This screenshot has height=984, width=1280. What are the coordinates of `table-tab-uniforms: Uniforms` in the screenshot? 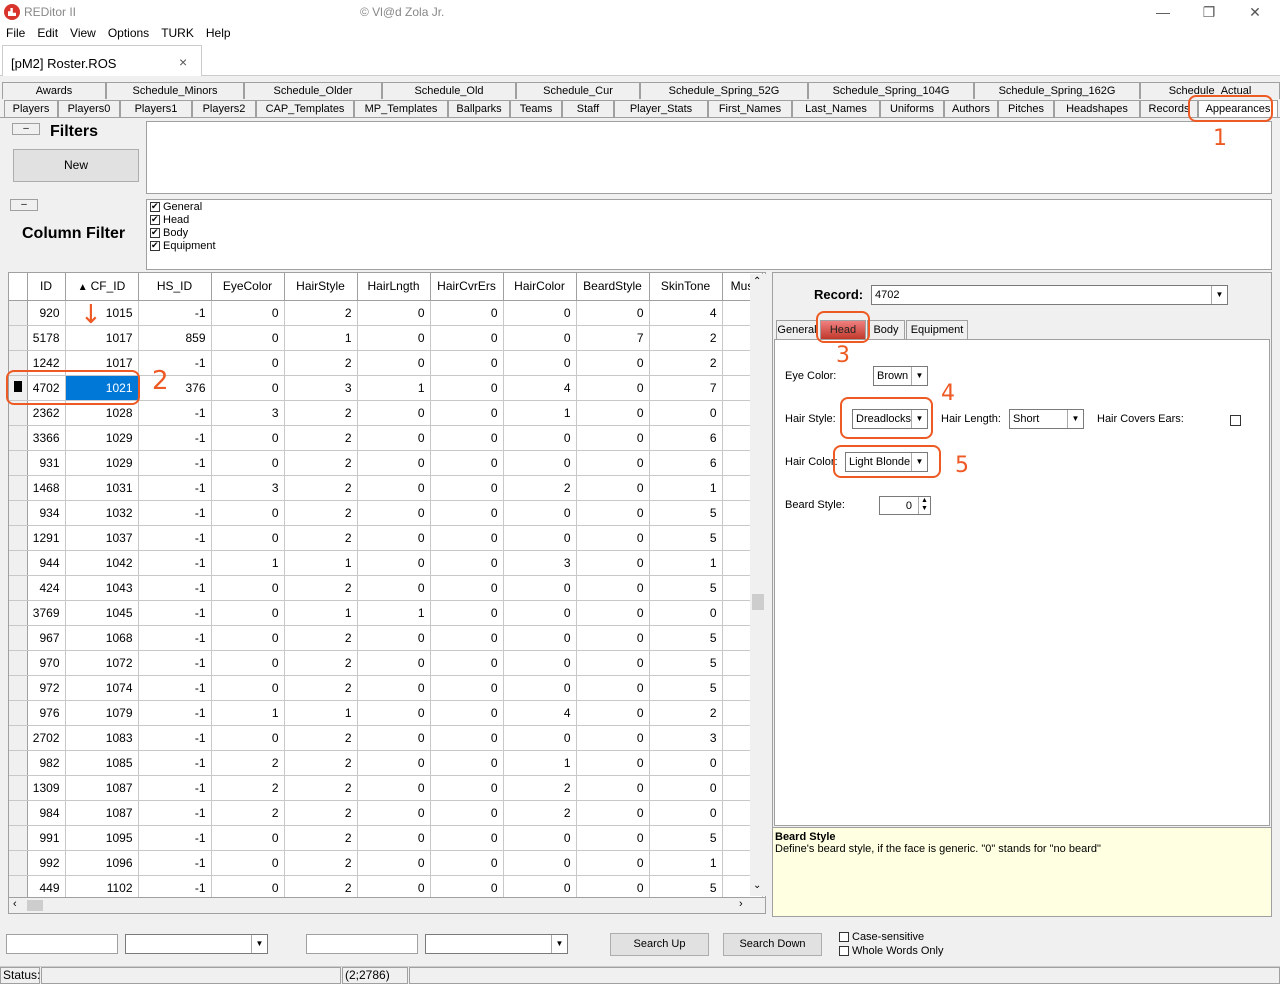 It's located at (912, 108).